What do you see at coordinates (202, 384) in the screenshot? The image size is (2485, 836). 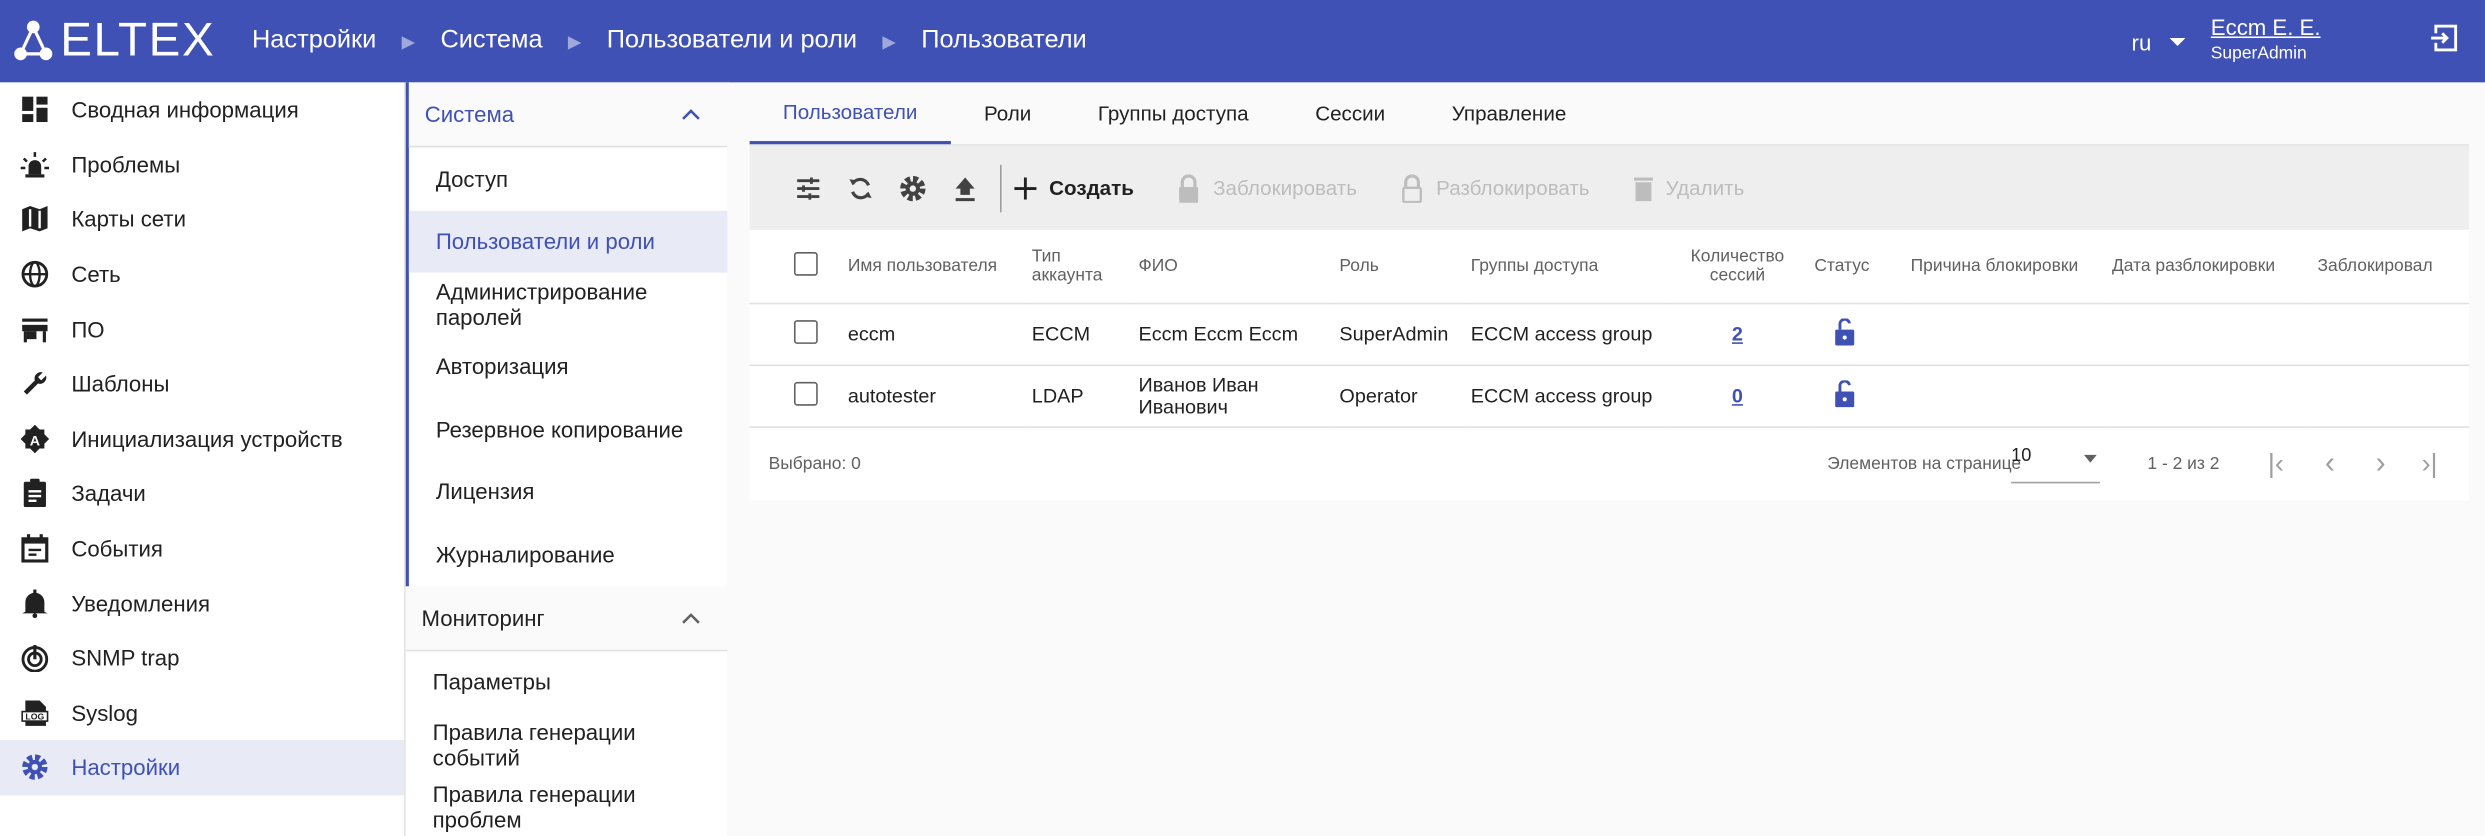 I see `sidebar-item: Шаблоны` at bounding box center [202, 384].